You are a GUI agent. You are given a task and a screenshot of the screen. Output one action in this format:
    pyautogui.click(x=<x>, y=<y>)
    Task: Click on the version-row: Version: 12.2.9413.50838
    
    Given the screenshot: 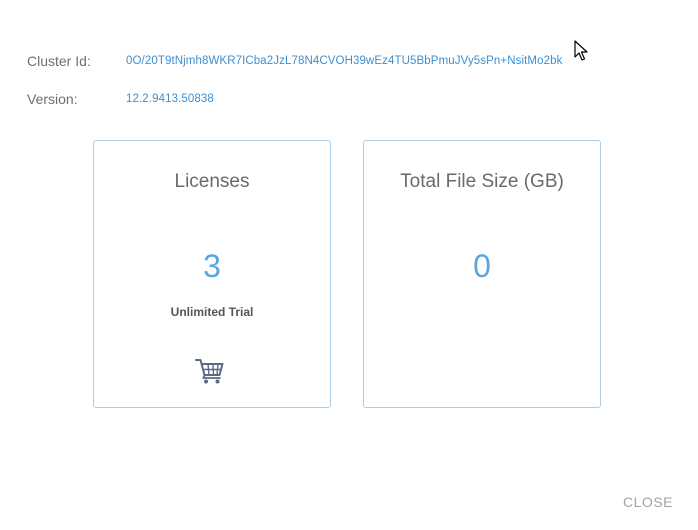 What is the action you would take?
    pyautogui.click(x=120, y=99)
    